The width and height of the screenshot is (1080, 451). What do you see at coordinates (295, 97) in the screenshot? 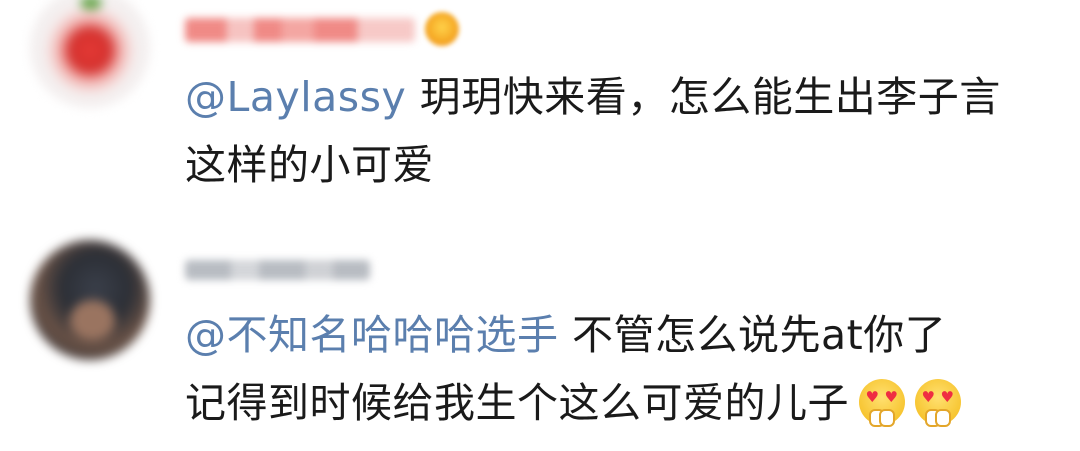
I see `mention-link: @Laylassy` at bounding box center [295, 97].